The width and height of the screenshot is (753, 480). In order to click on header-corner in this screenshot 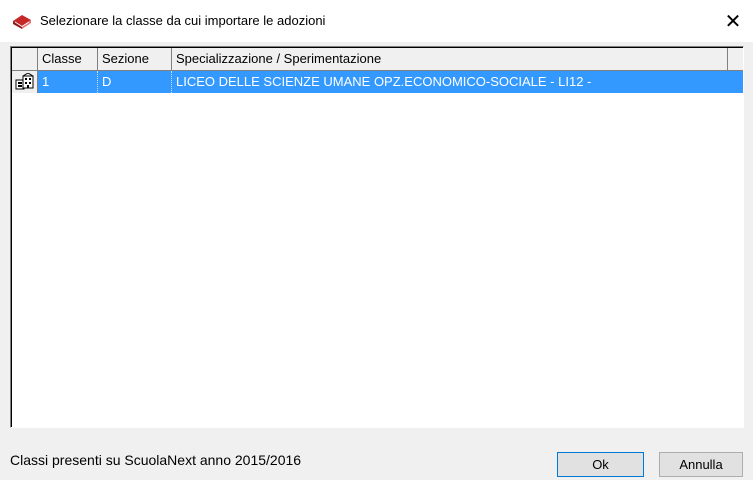, I will do `click(735, 59)`.